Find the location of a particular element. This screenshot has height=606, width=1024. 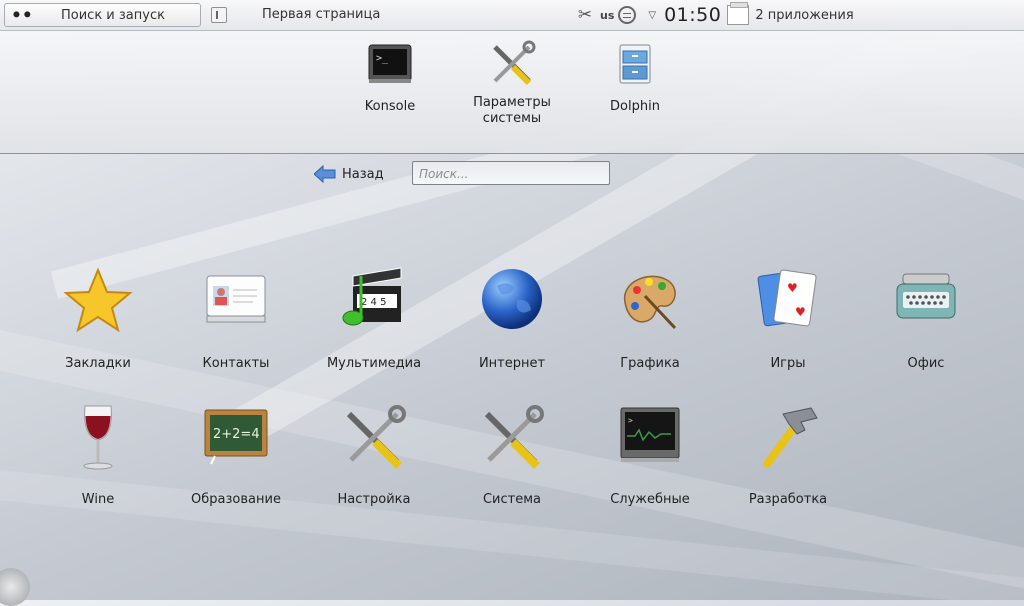

category-office: Офис is located at coordinates (926, 318).